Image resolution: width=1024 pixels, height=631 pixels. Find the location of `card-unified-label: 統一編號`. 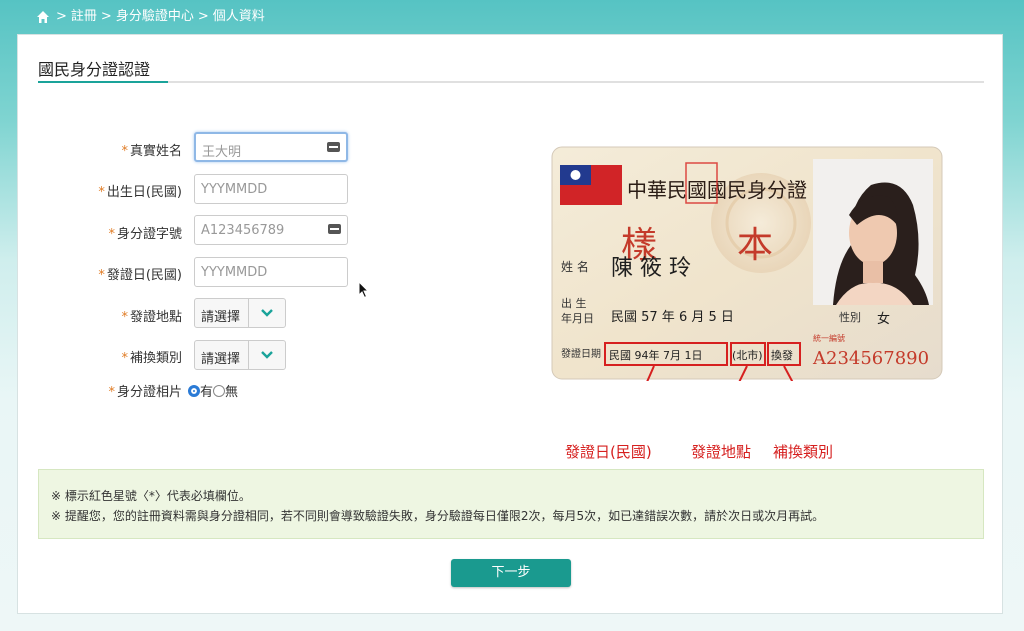

card-unified-label: 統一編號 is located at coordinates (829, 338).